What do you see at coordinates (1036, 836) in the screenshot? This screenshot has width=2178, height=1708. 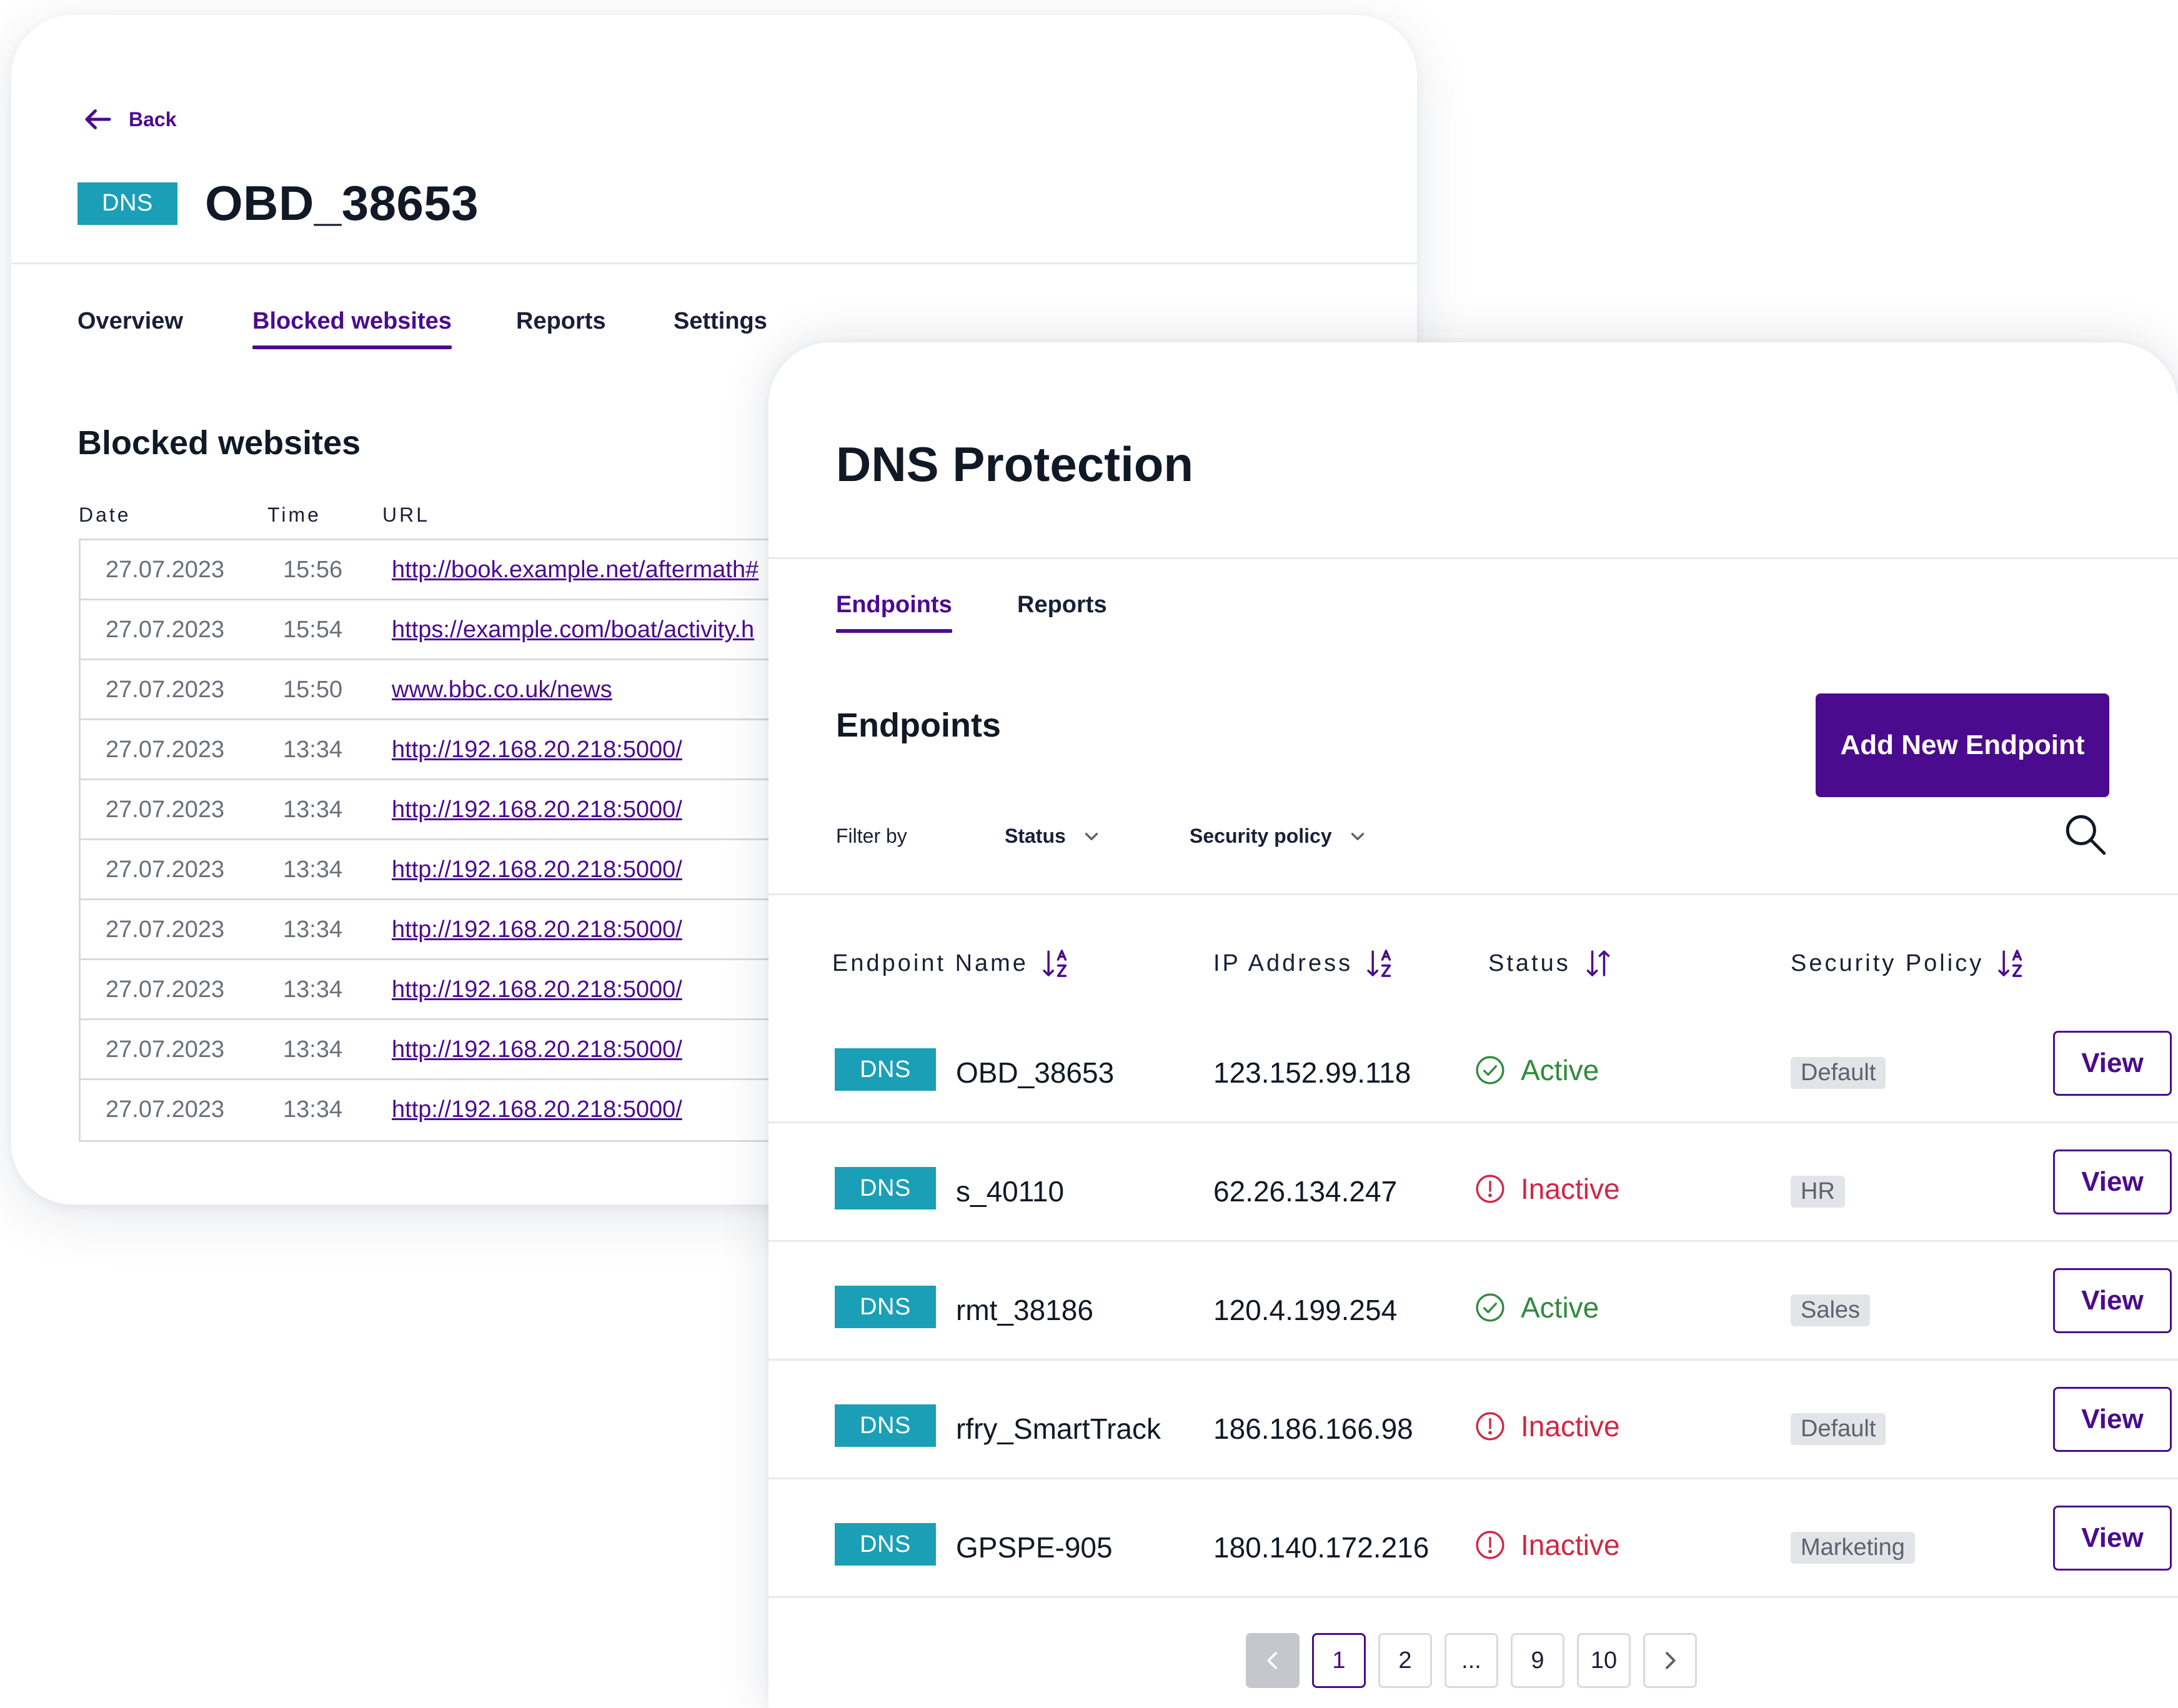 I see `status-filter-label: Status` at bounding box center [1036, 836].